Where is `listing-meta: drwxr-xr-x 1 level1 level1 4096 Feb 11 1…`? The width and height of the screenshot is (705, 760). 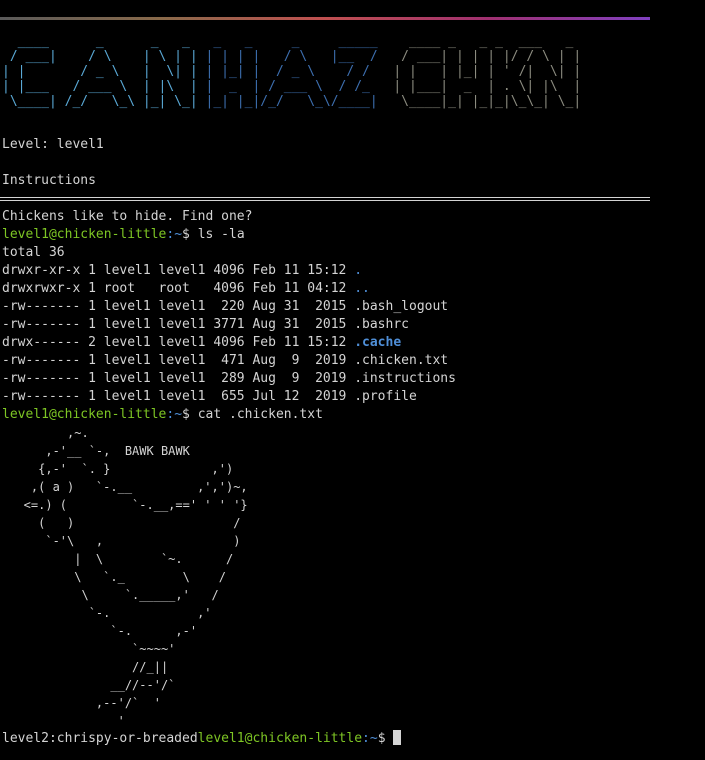
listing-meta: drwxr-xr-x 1 level1 level1 4096 Feb 11 1… is located at coordinates (178, 270).